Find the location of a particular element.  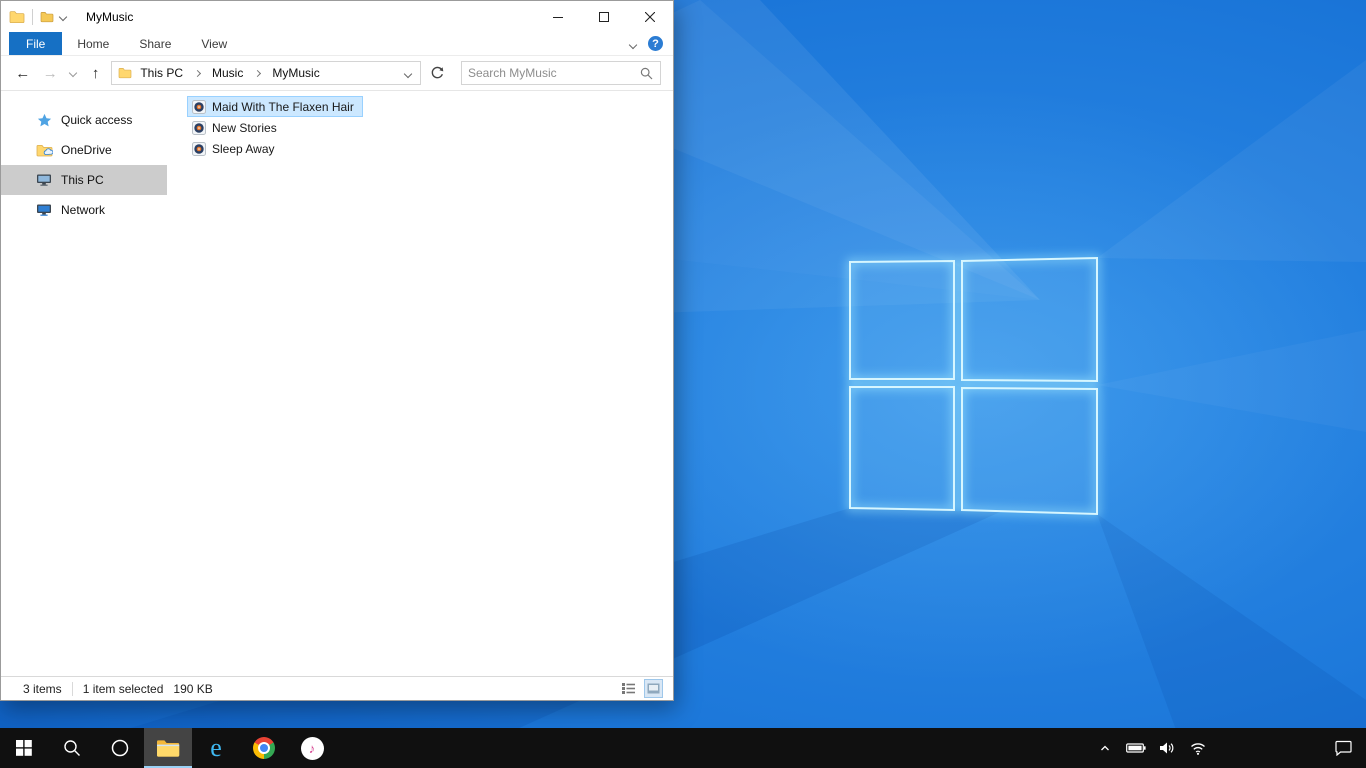

sidebar-item-quick-access: Quick access is located at coordinates (84, 120).